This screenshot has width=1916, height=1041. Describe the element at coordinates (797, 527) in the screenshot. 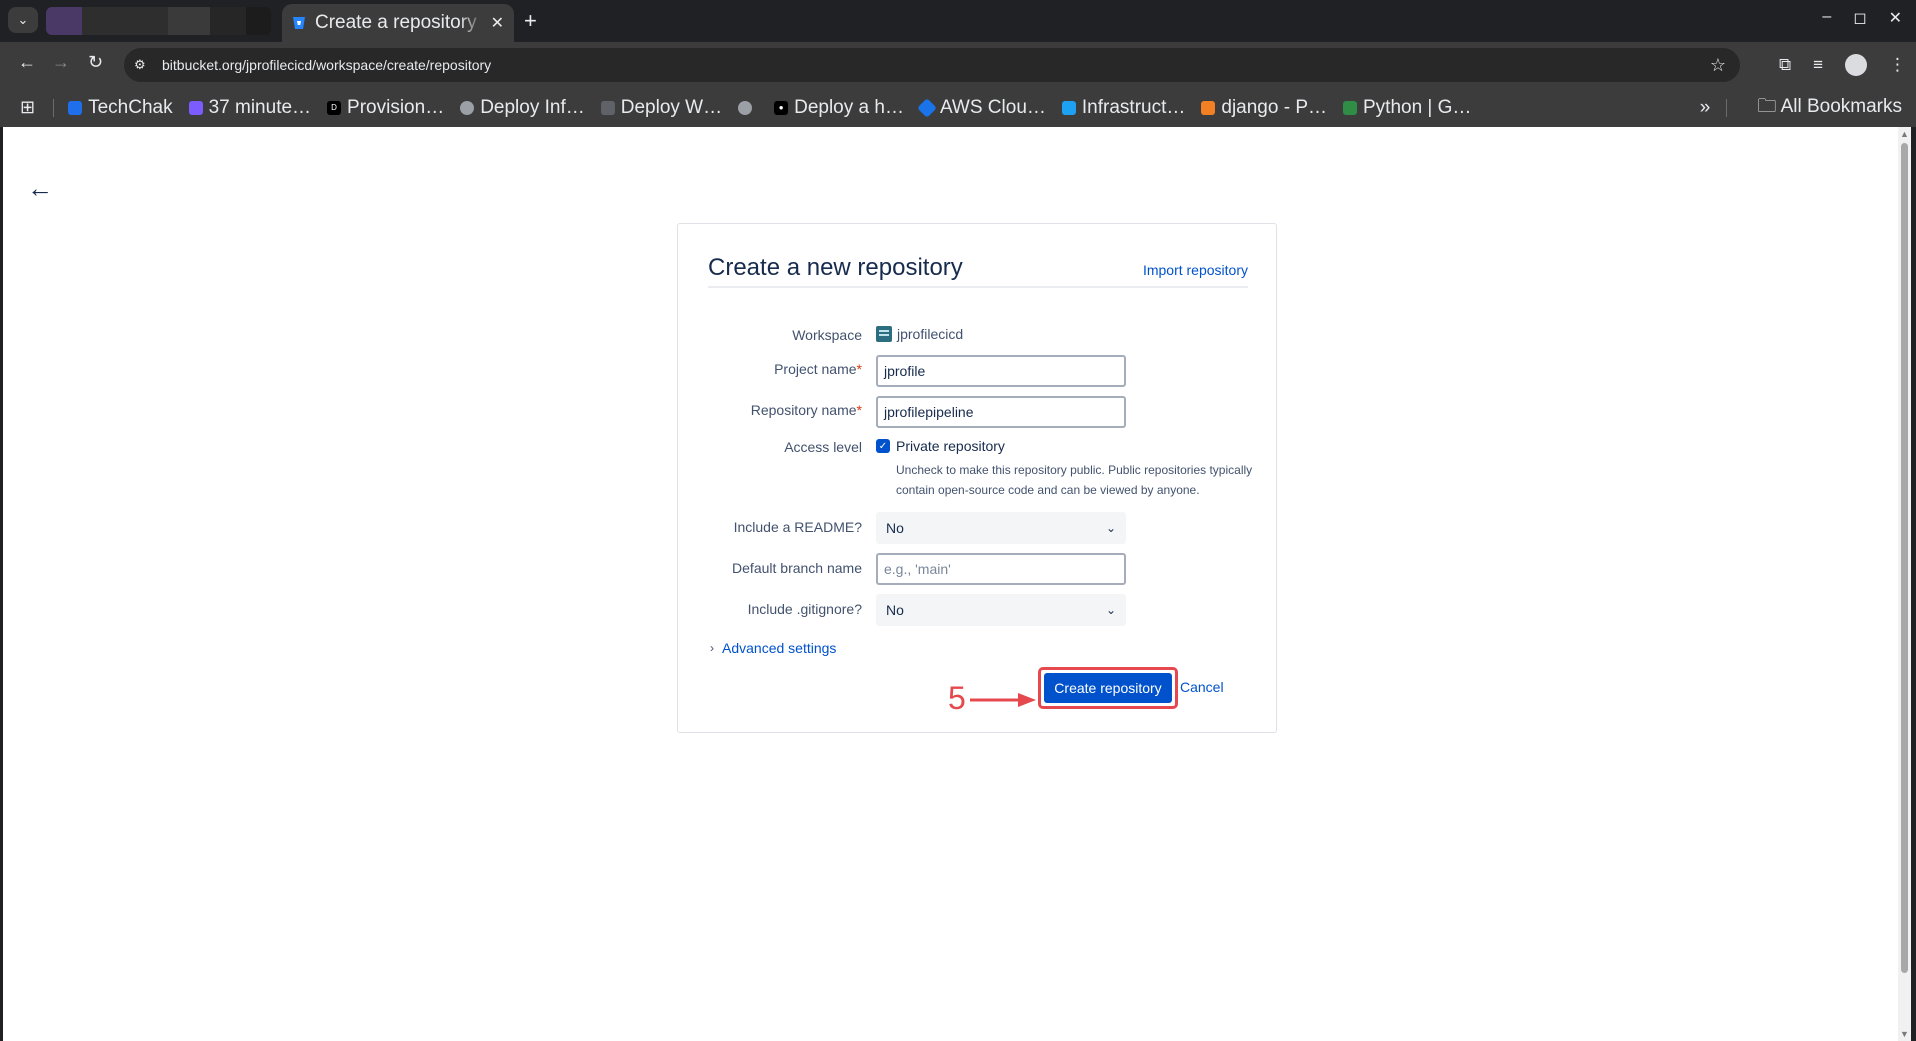

I see `readme-label: Include a README?` at that location.